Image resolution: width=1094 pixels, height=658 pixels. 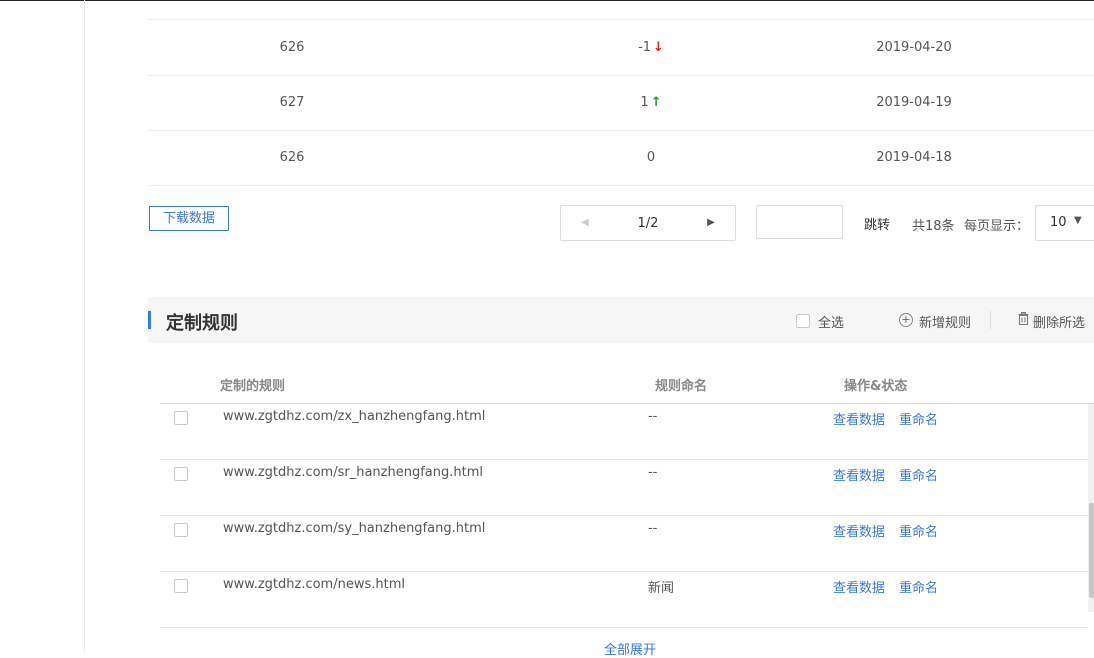 I want to click on rule-url: www.zgtdhz.com/zx_hanzhengfang.html, so click(x=354, y=416).